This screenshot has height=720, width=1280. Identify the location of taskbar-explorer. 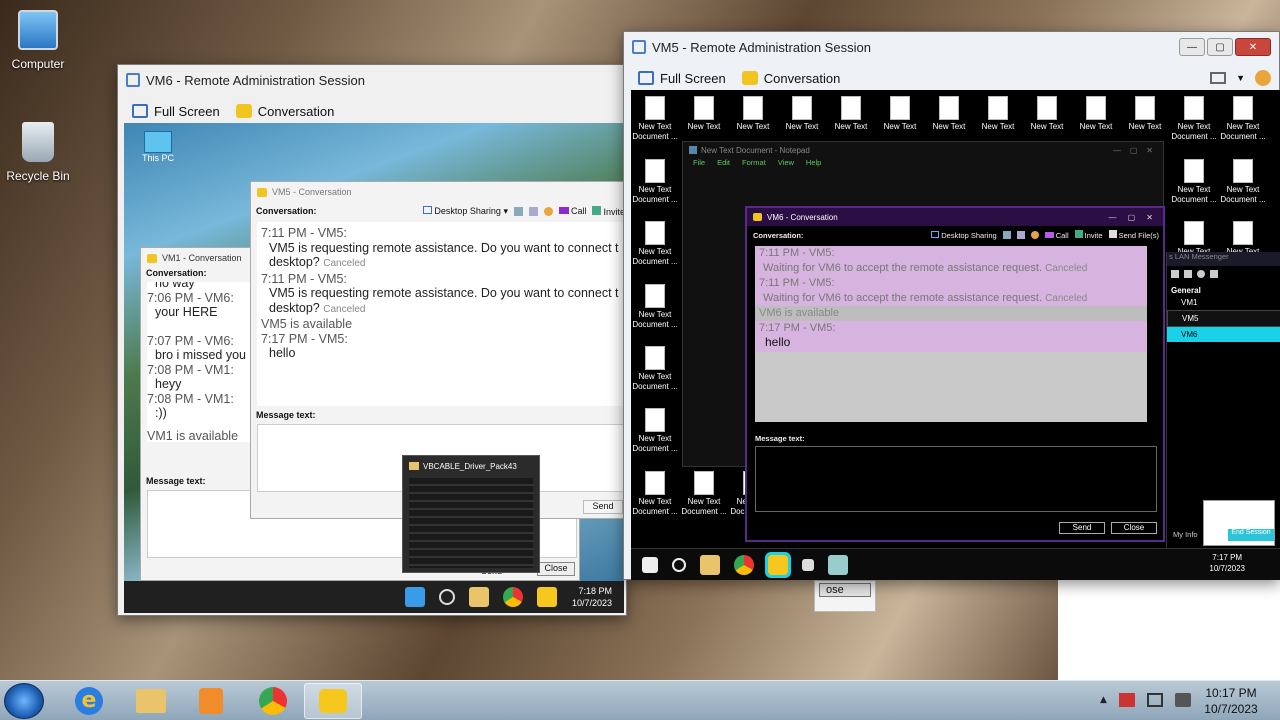
(151, 701).